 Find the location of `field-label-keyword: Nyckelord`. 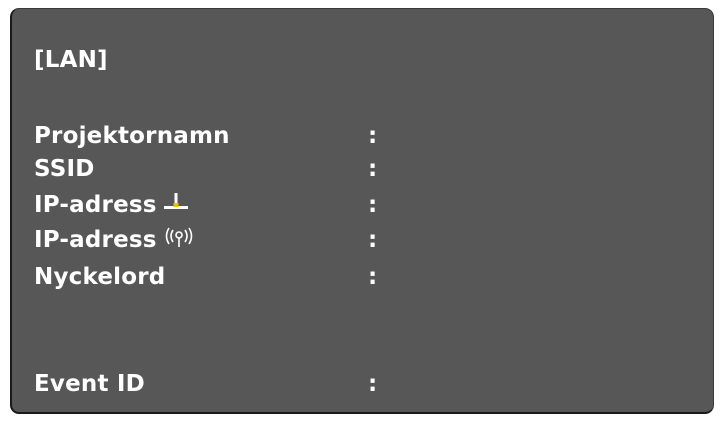

field-label-keyword: Nyckelord is located at coordinates (100, 277).